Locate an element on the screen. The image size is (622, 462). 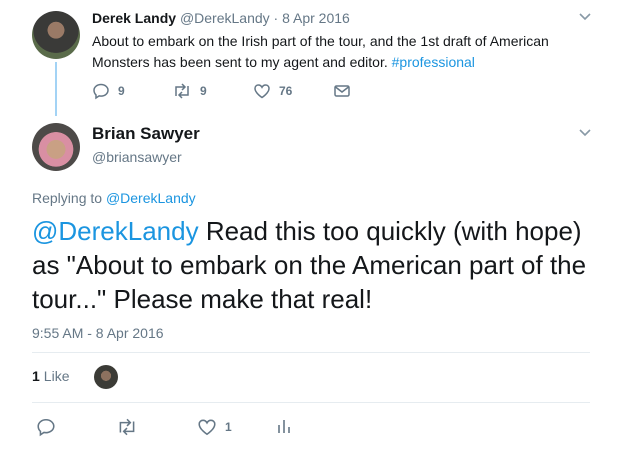
reply-button is located at coordinates (46, 427).